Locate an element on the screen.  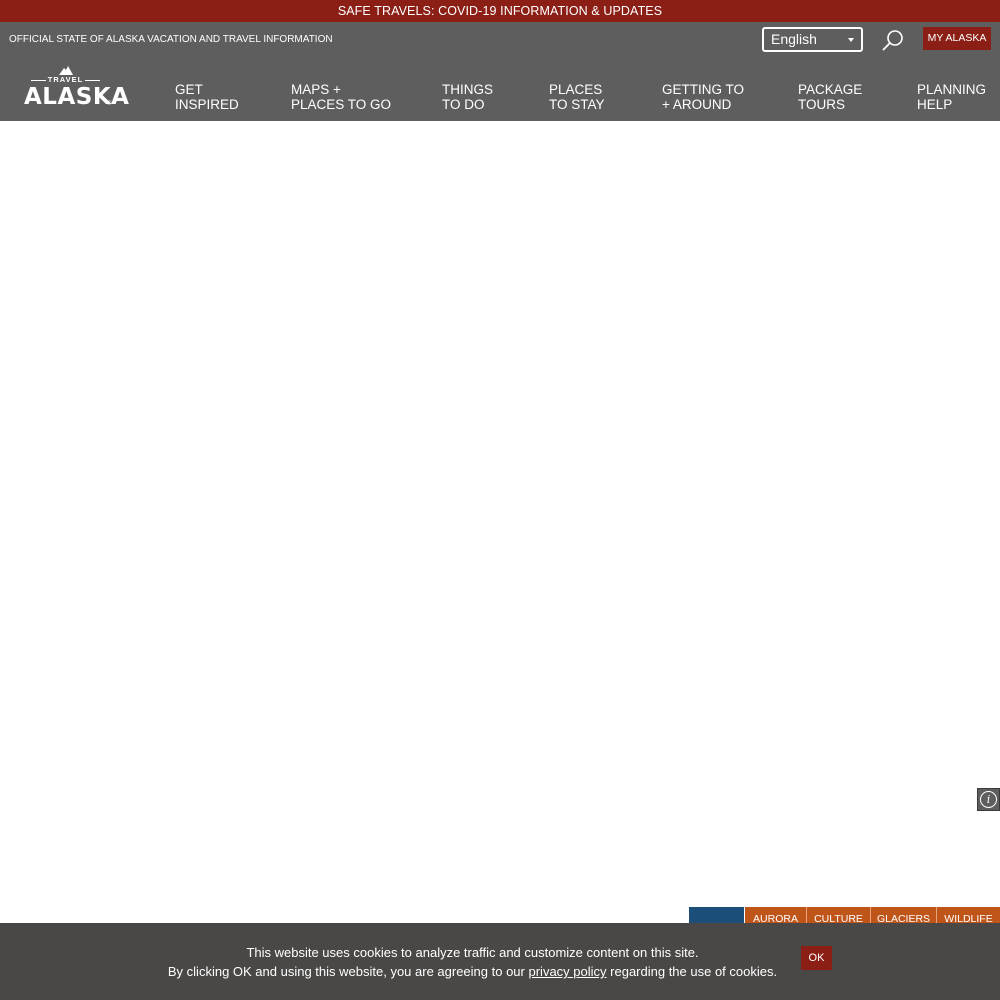
logo-wordmark: ALASKA is located at coordinates (77, 97).